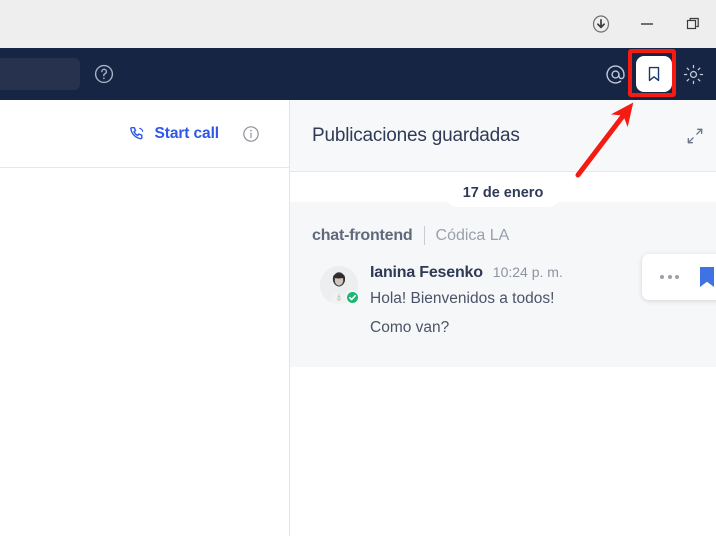 This screenshot has width=716, height=536. What do you see at coordinates (352, 297) in the screenshot?
I see `status-badge` at bounding box center [352, 297].